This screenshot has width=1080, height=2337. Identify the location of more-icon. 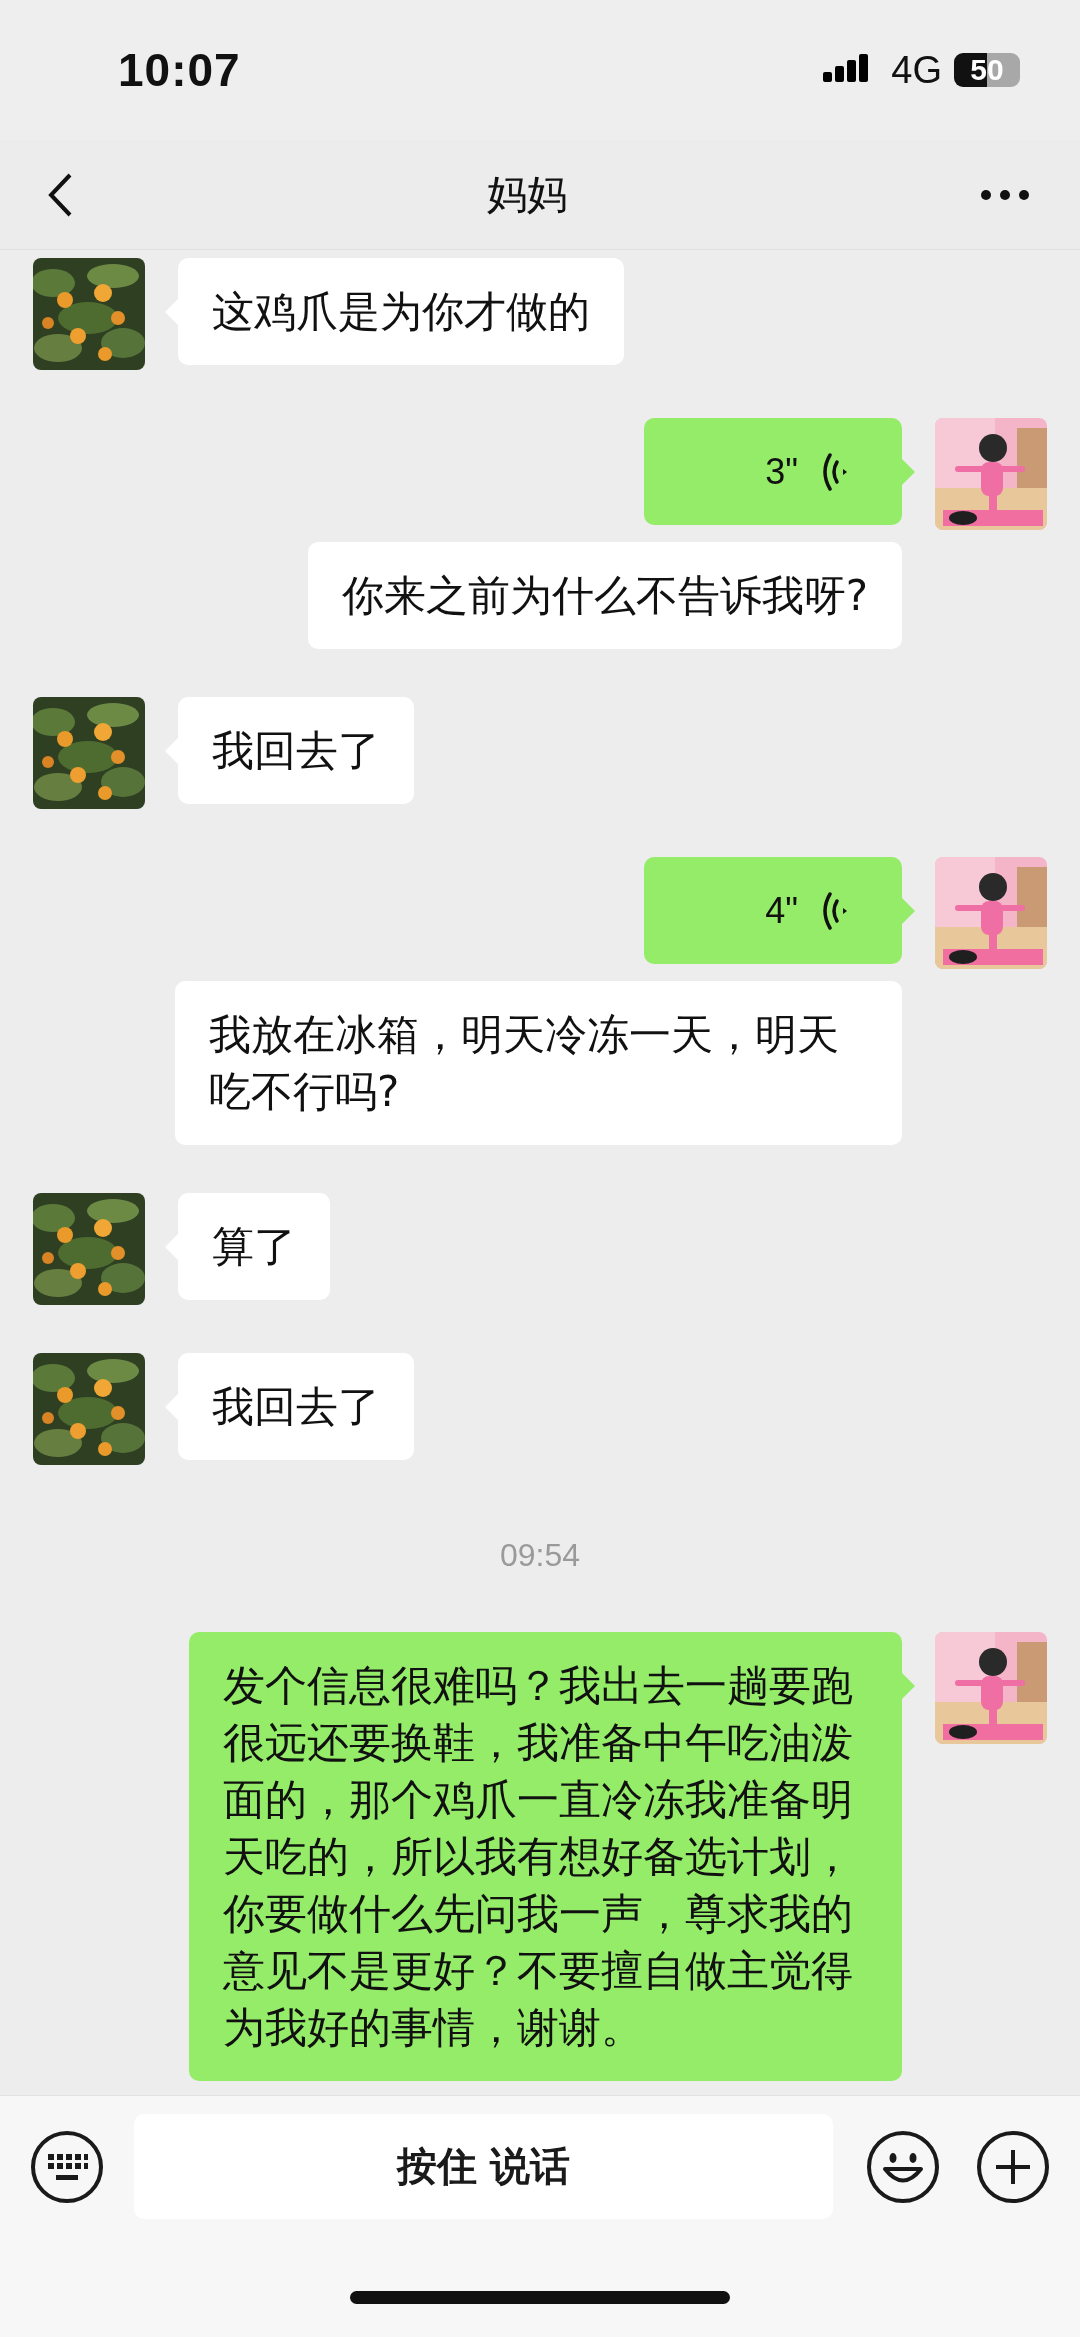
(1005, 194).